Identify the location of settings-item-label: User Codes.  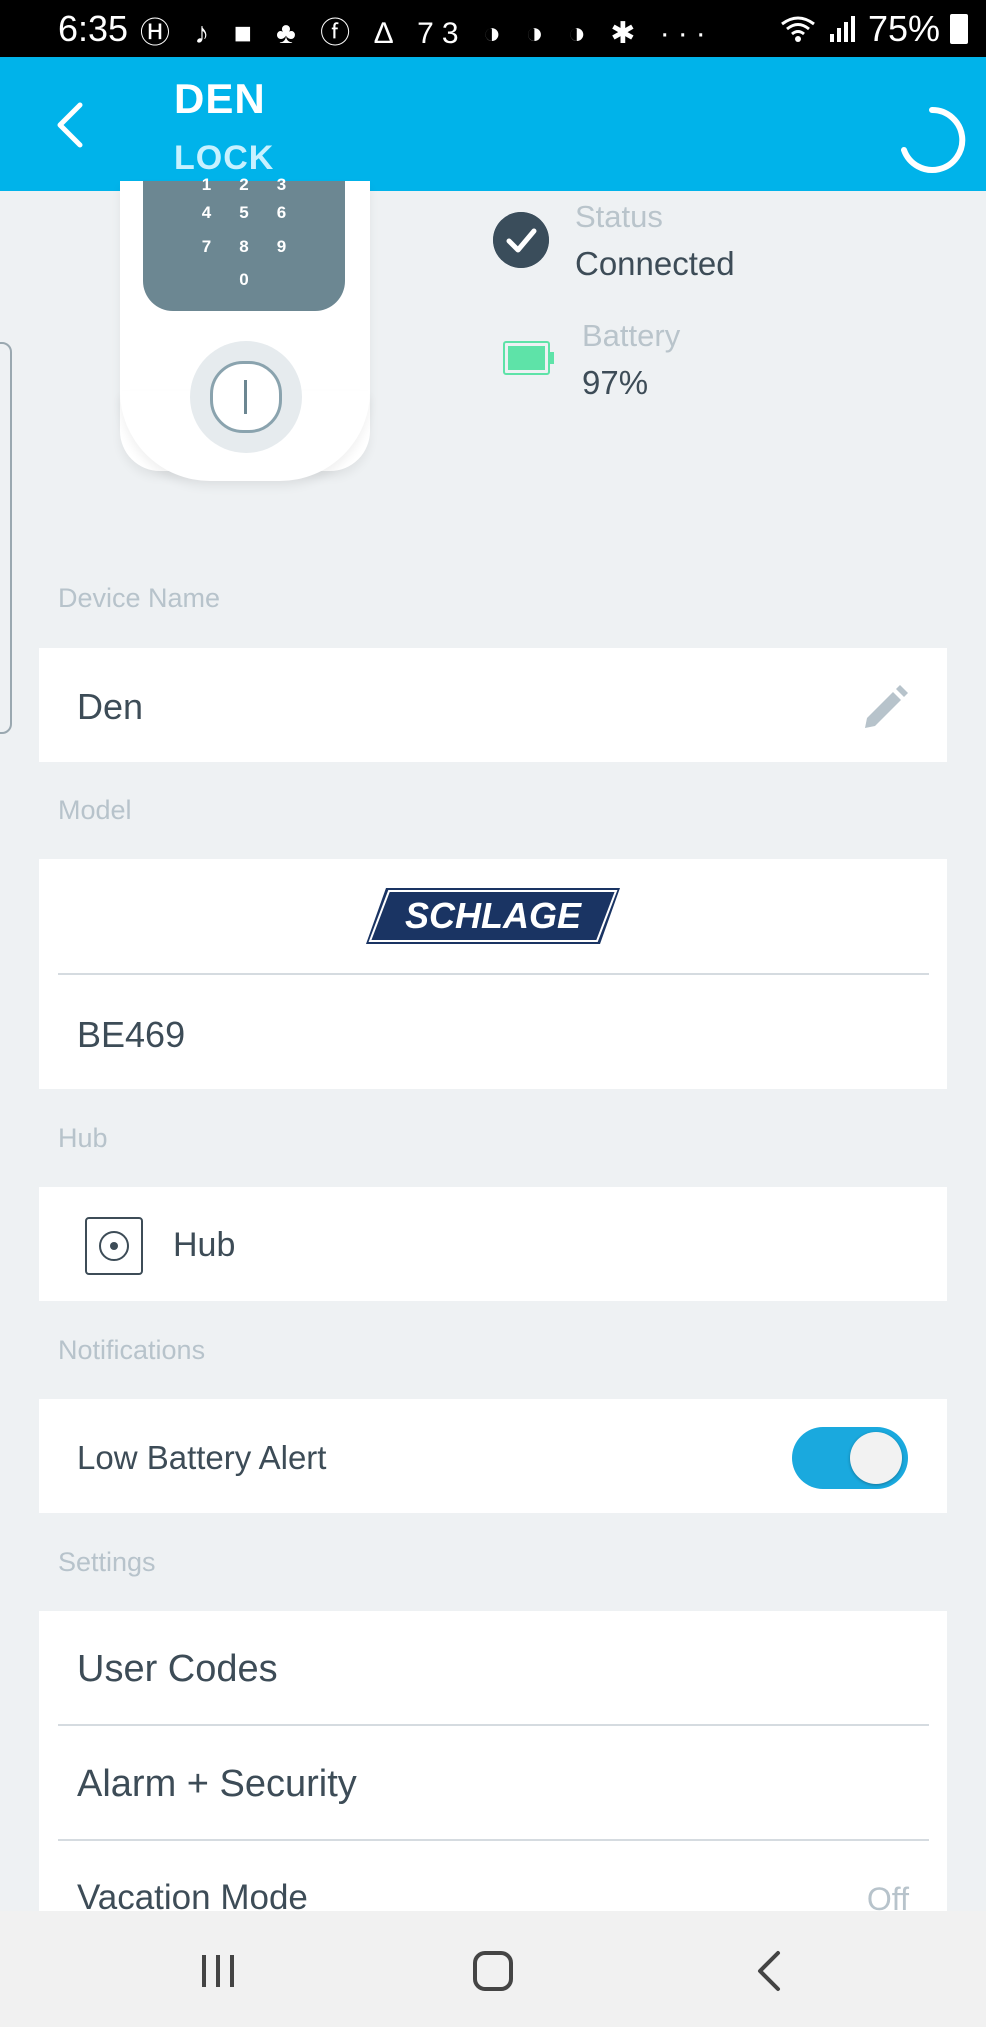
(177, 1669).